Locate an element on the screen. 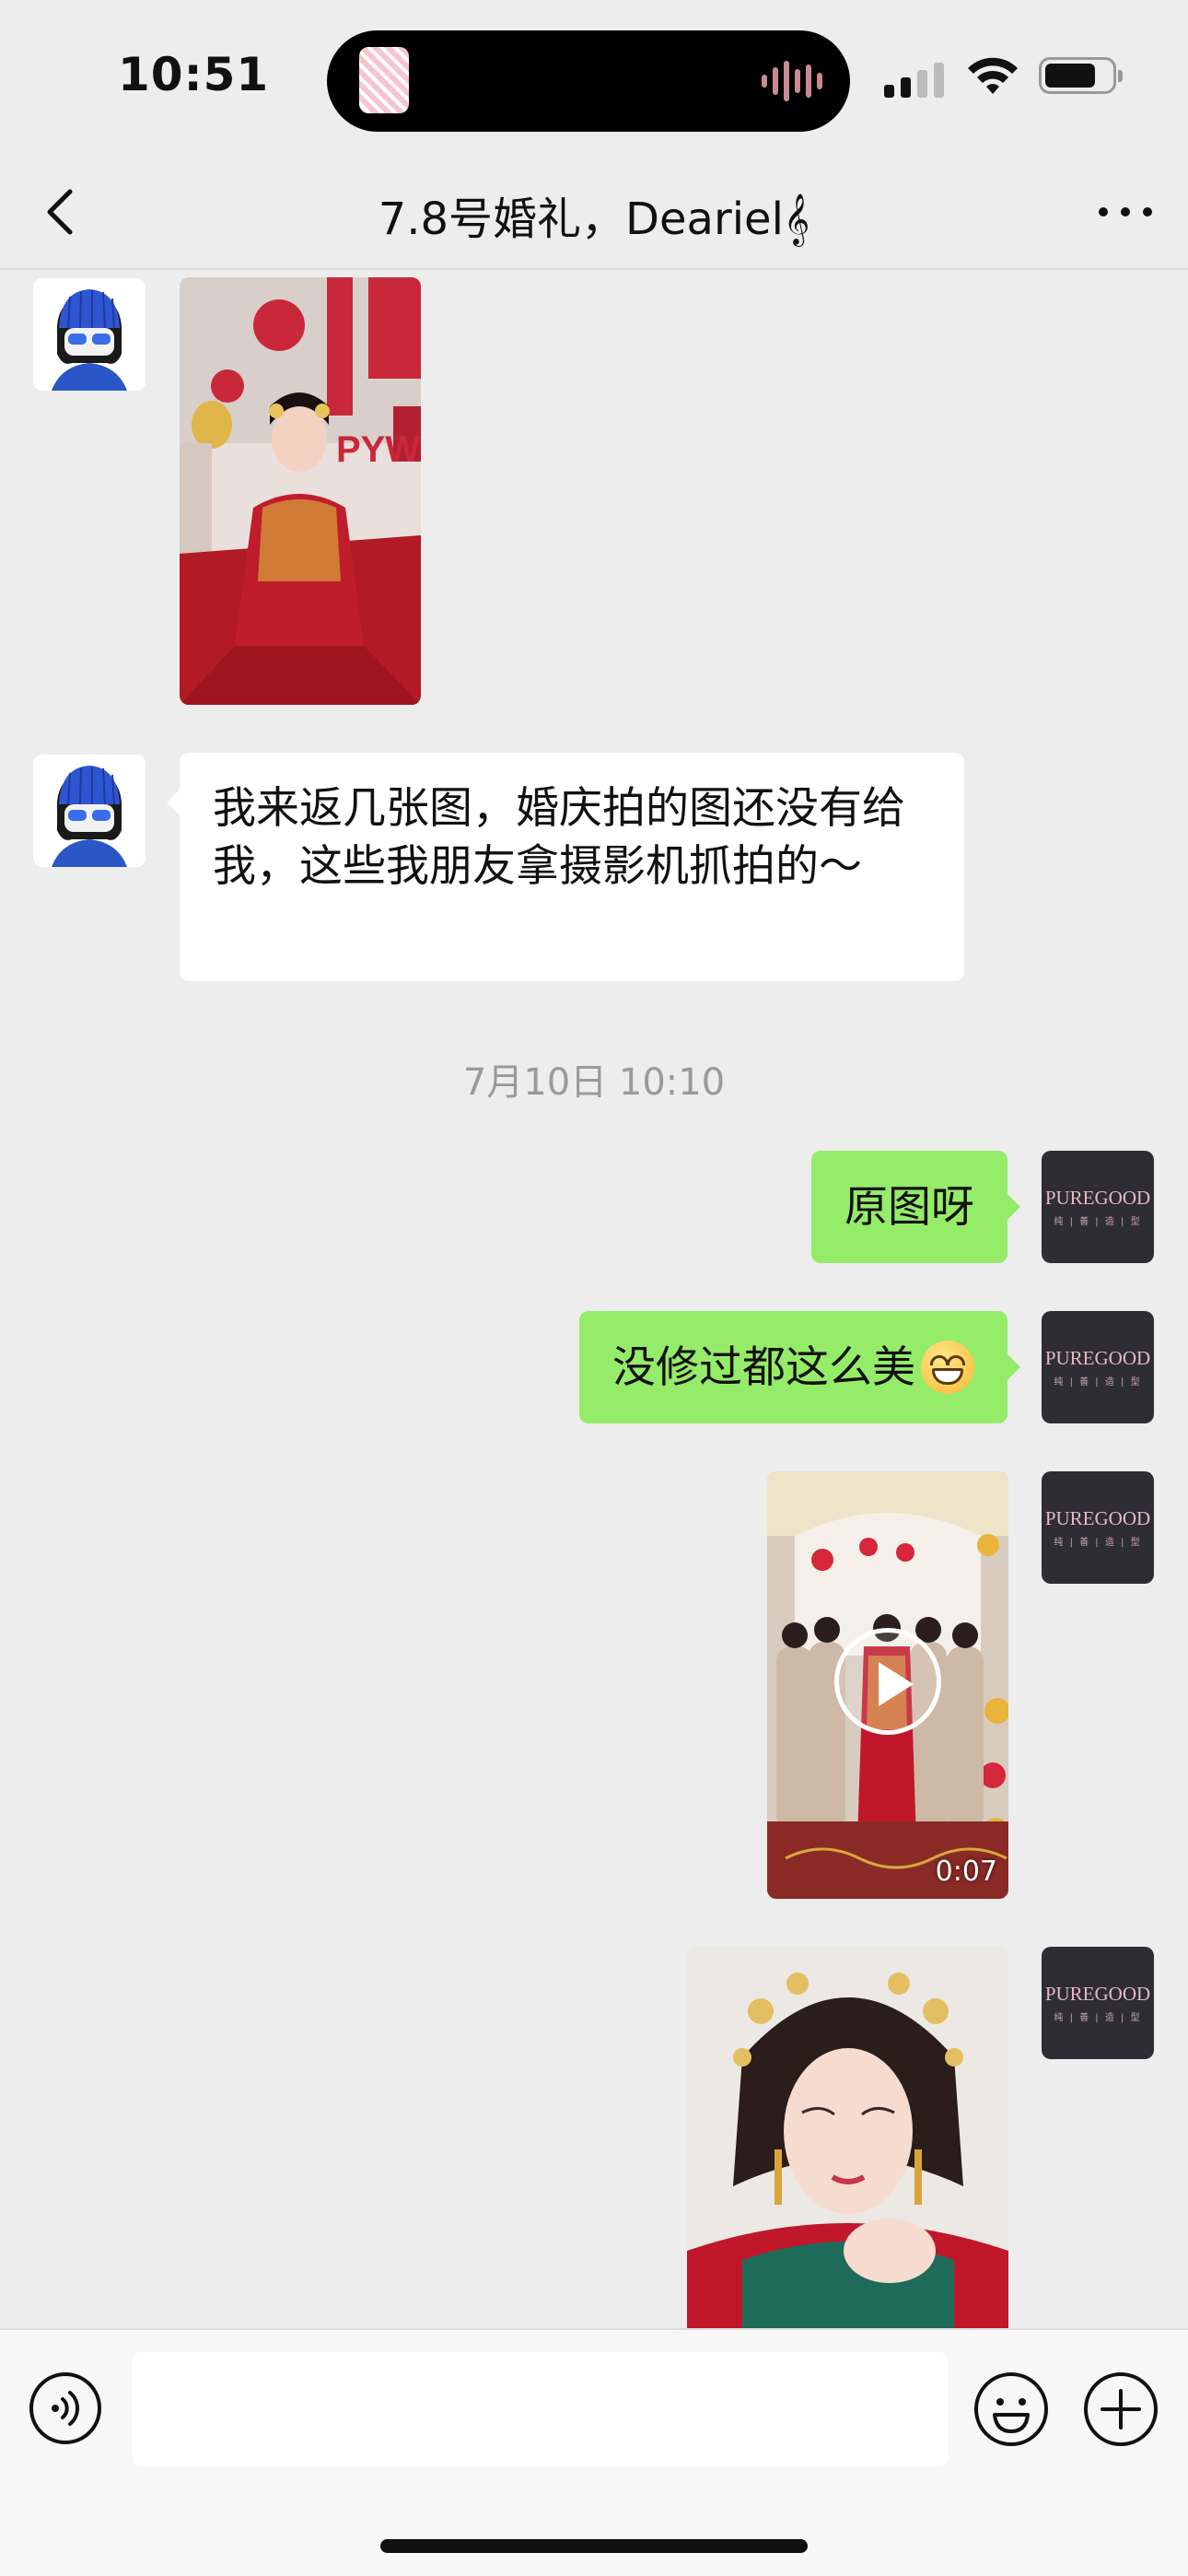  message-text: 没修过都这么美 is located at coordinates (763, 1367).